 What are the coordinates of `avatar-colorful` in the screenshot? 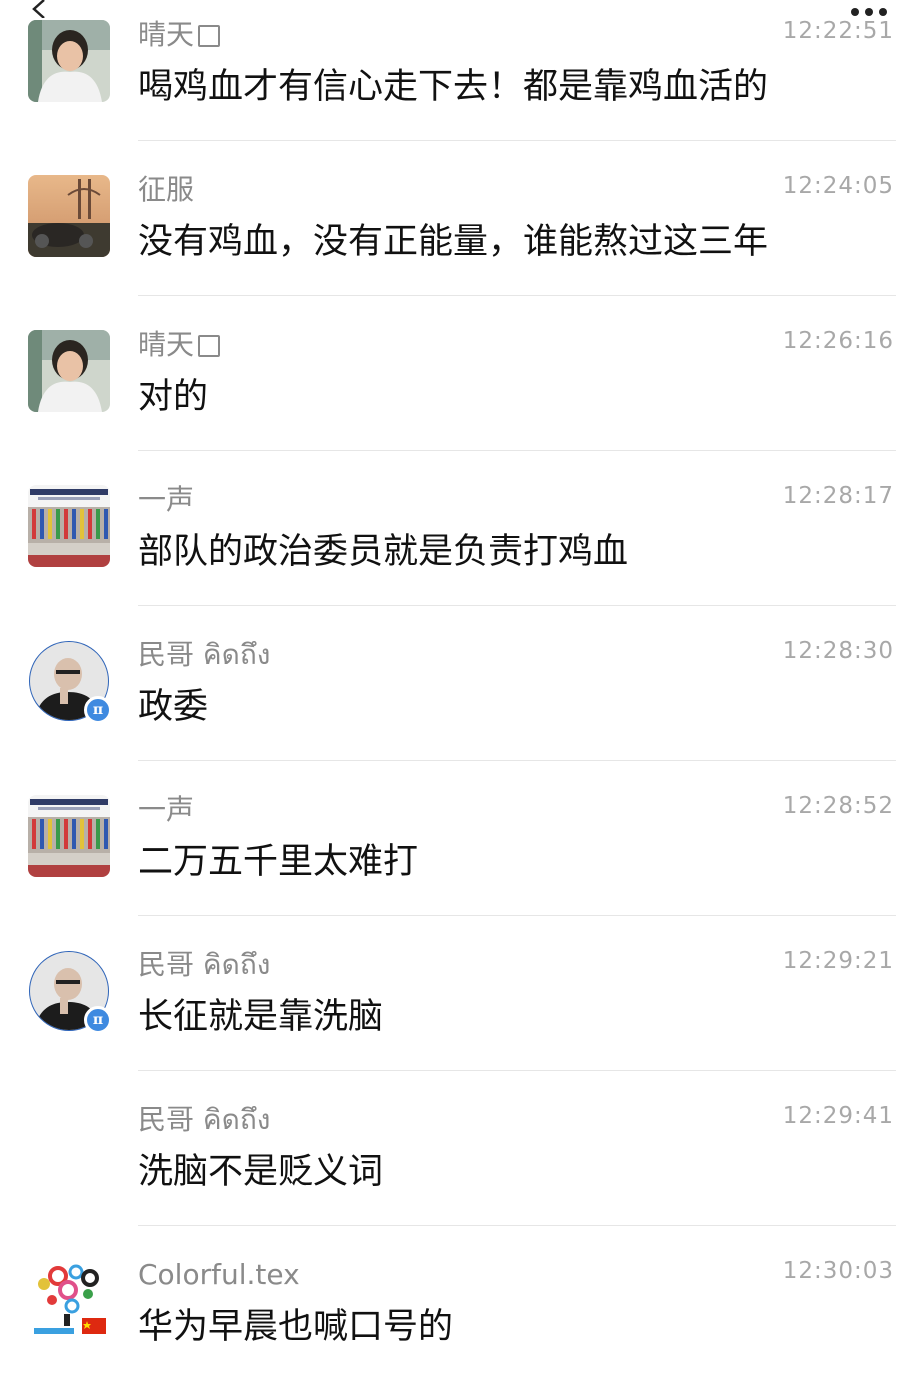 It's located at (69, 1301).